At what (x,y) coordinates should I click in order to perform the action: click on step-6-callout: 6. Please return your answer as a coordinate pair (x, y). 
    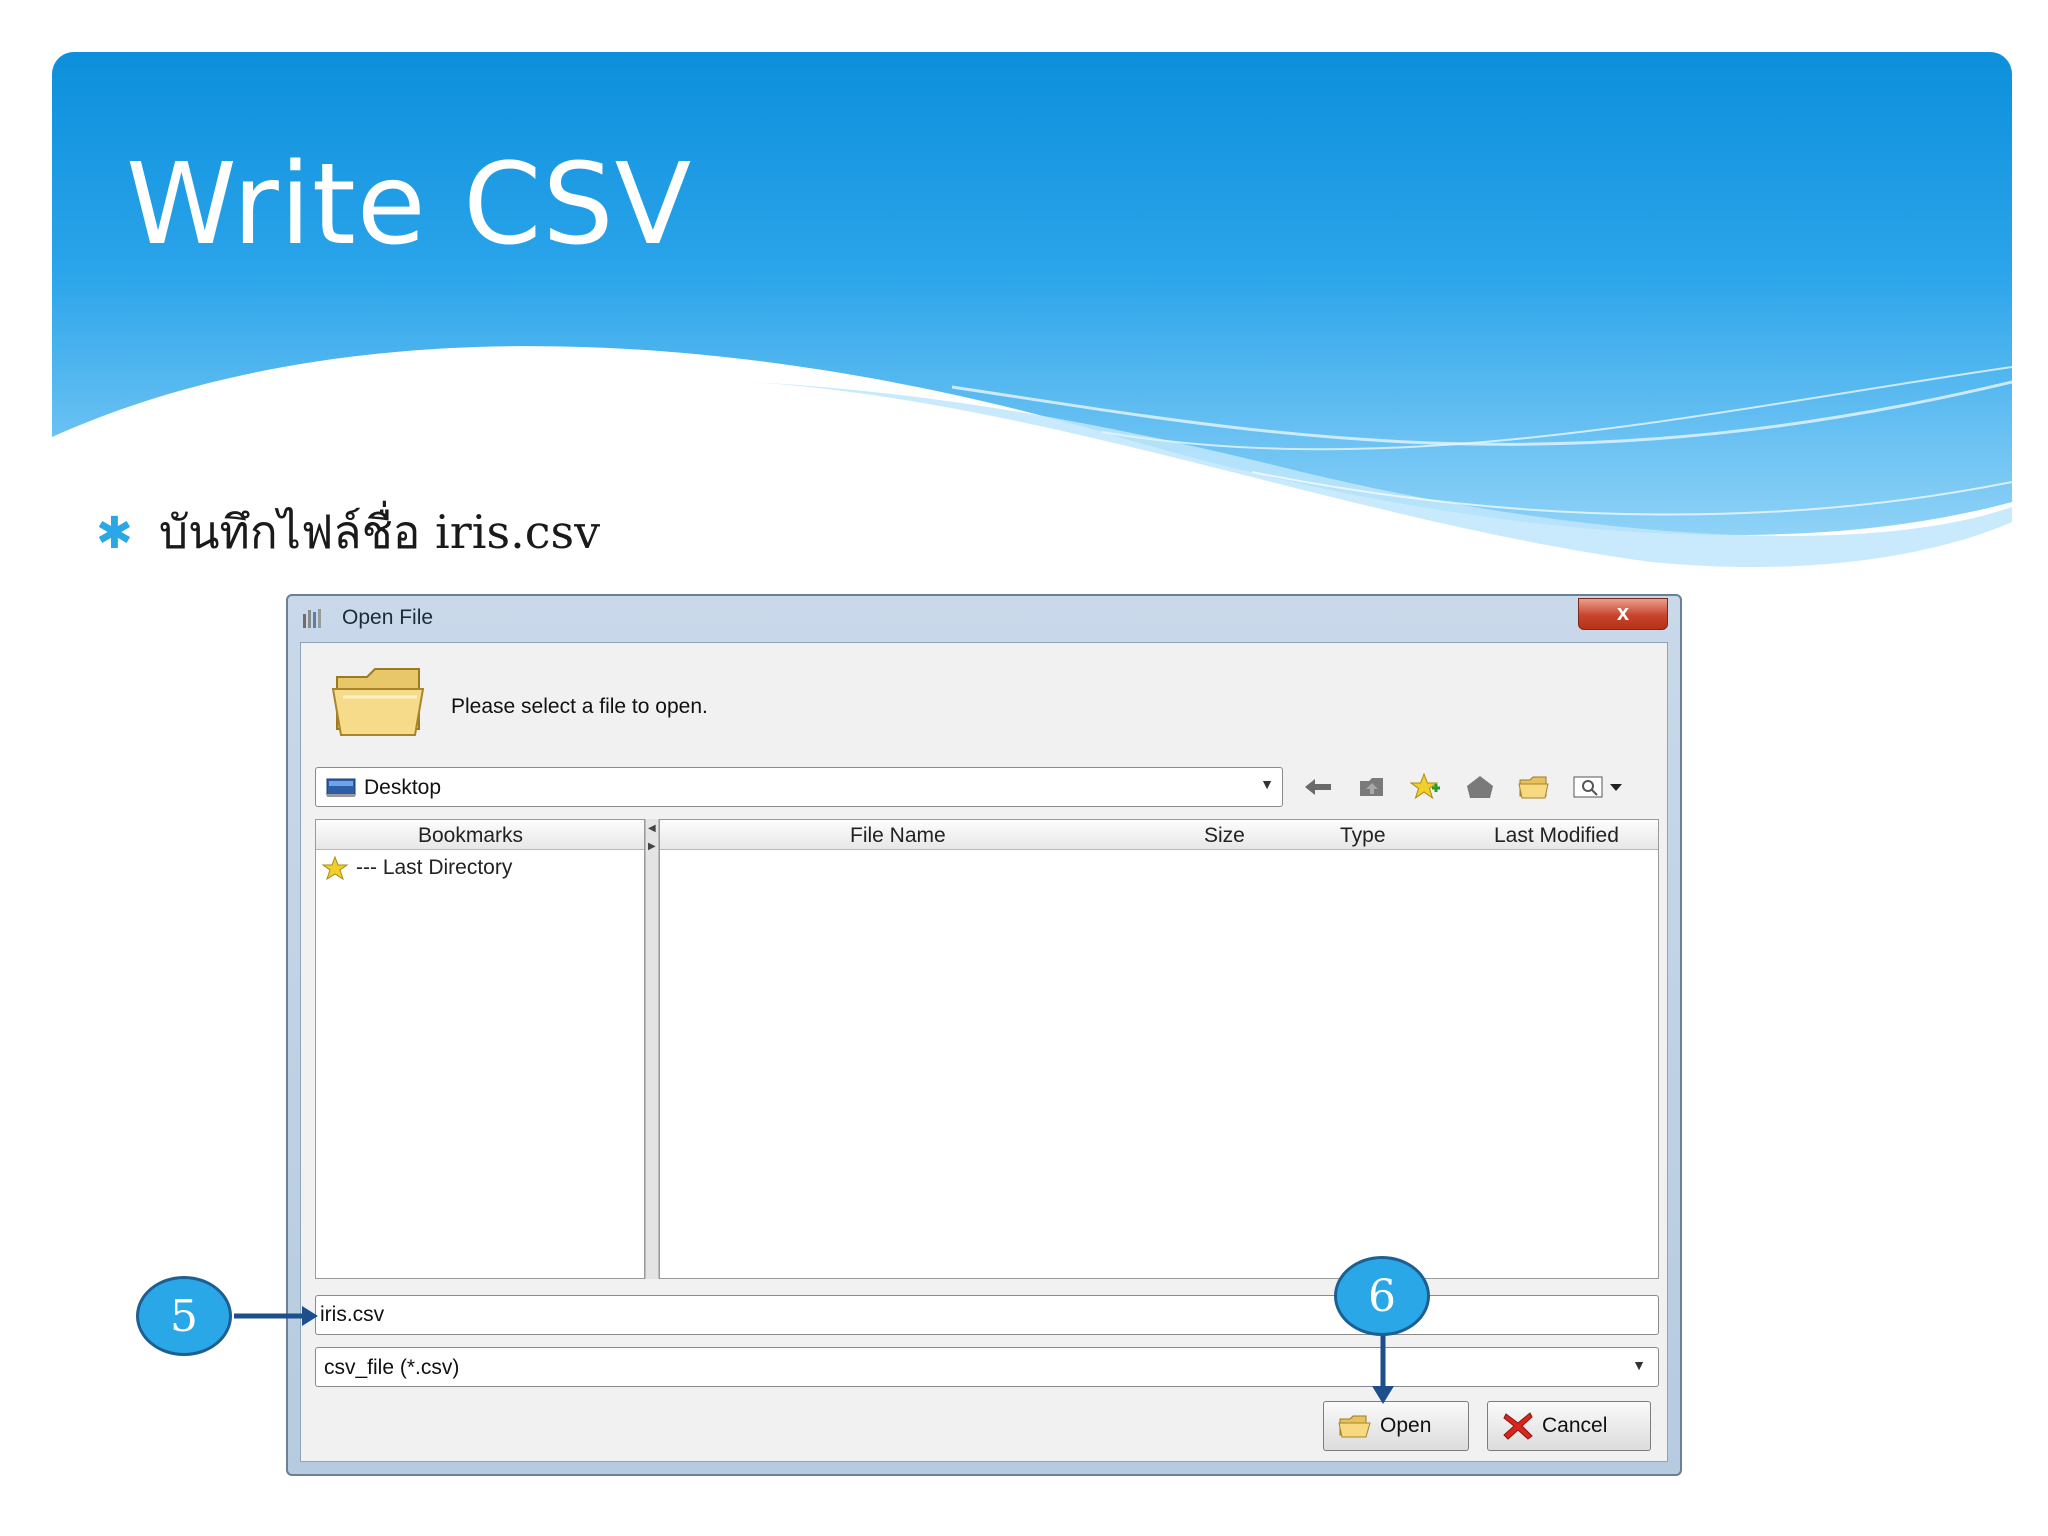
    Looking at the image, I should click on (1382, 1296).